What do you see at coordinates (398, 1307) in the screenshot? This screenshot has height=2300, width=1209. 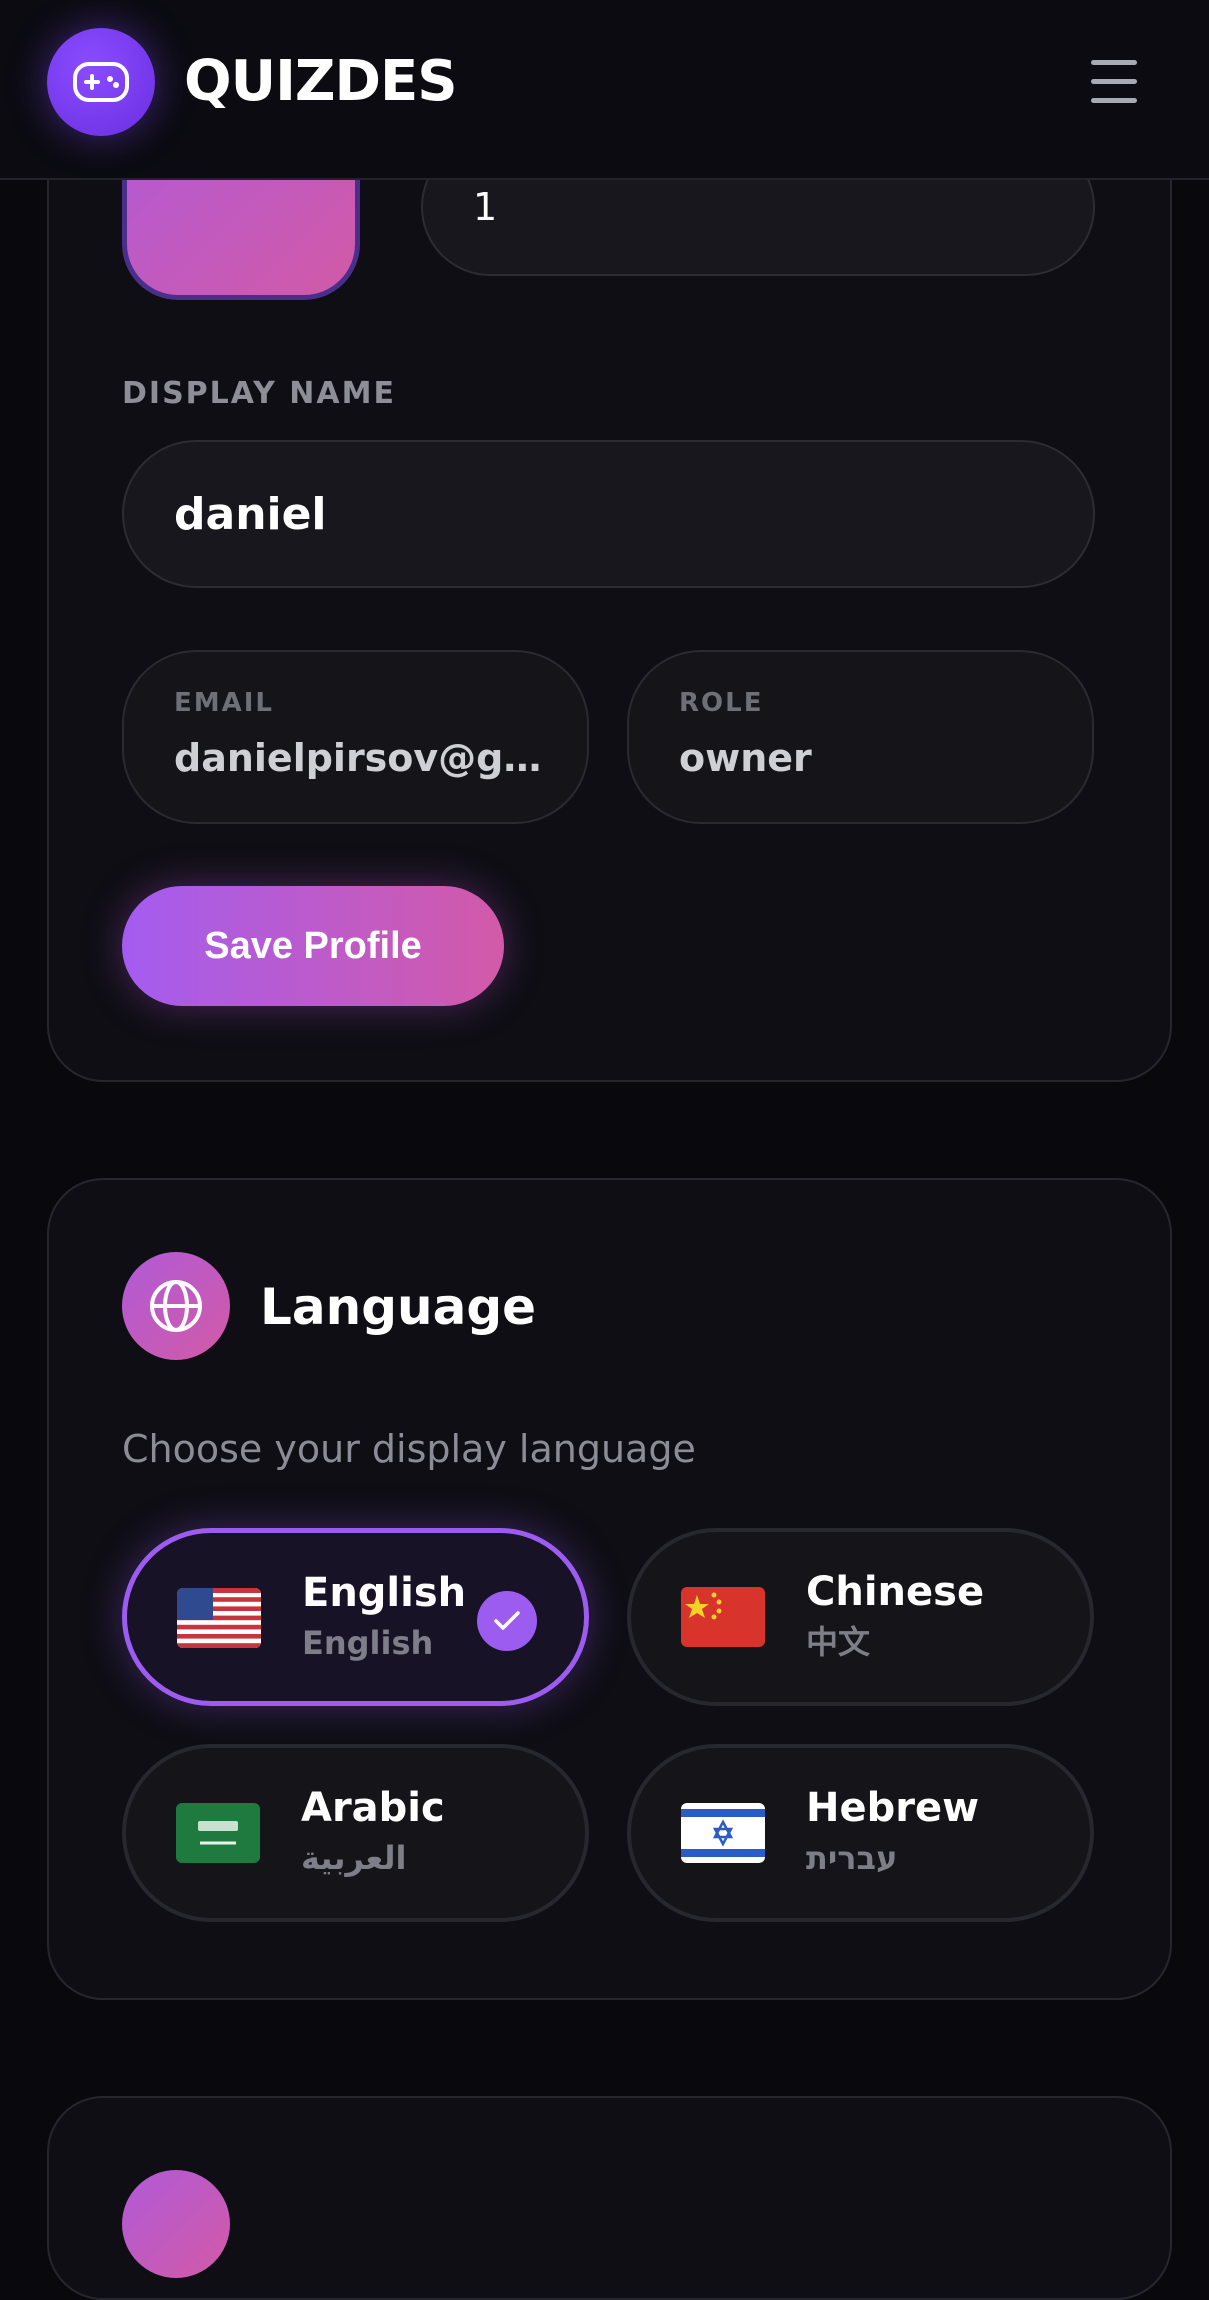 I see `language-title: Language` at bounding box center [398, 1307].